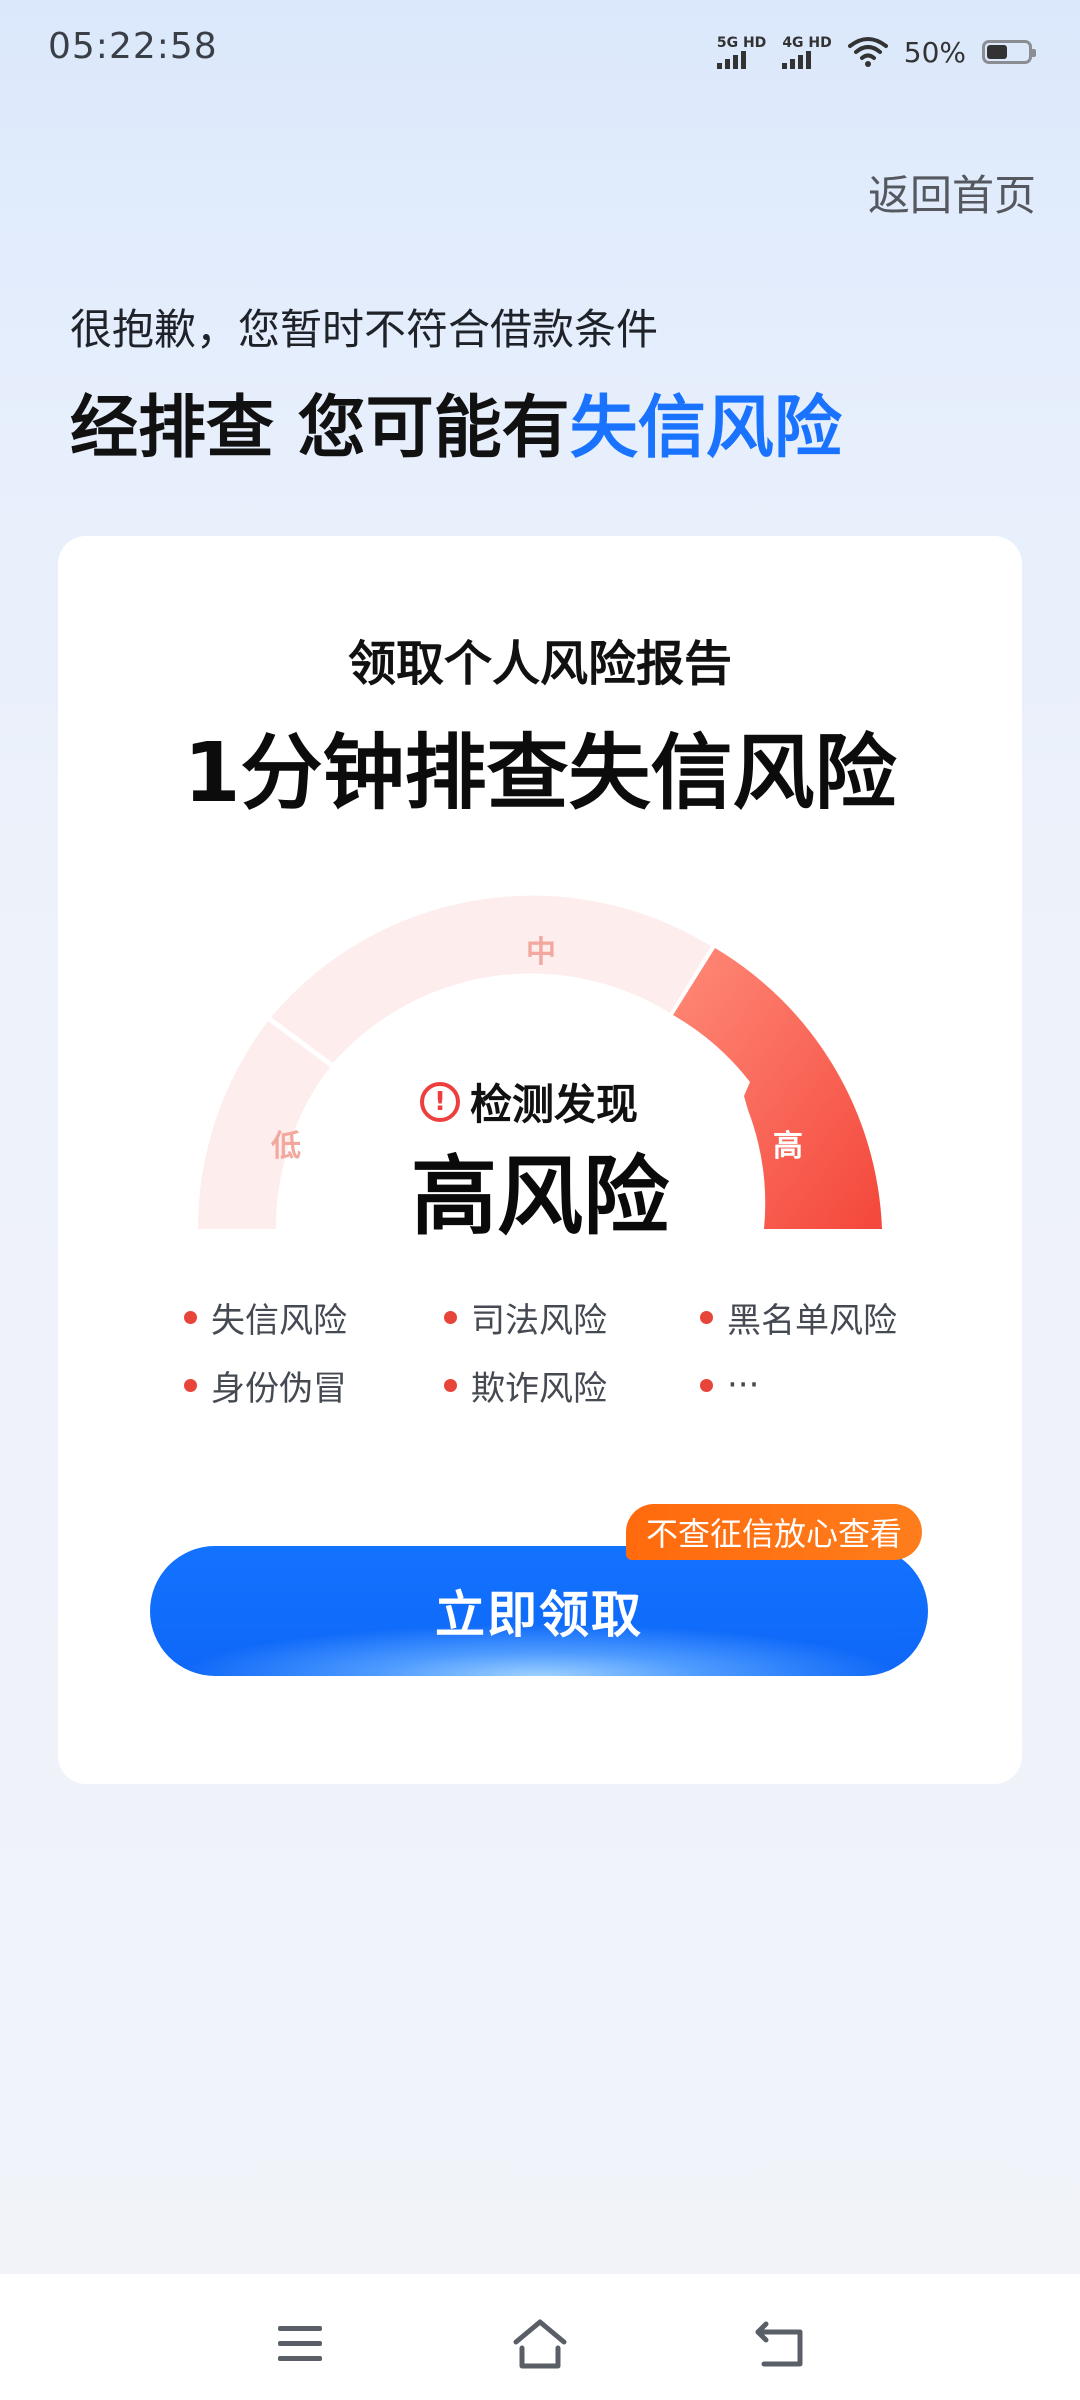  What do you see at coordinates (780, 2344) in the screenshot?
I see `back-icon` at bounding box center [780, 2344].